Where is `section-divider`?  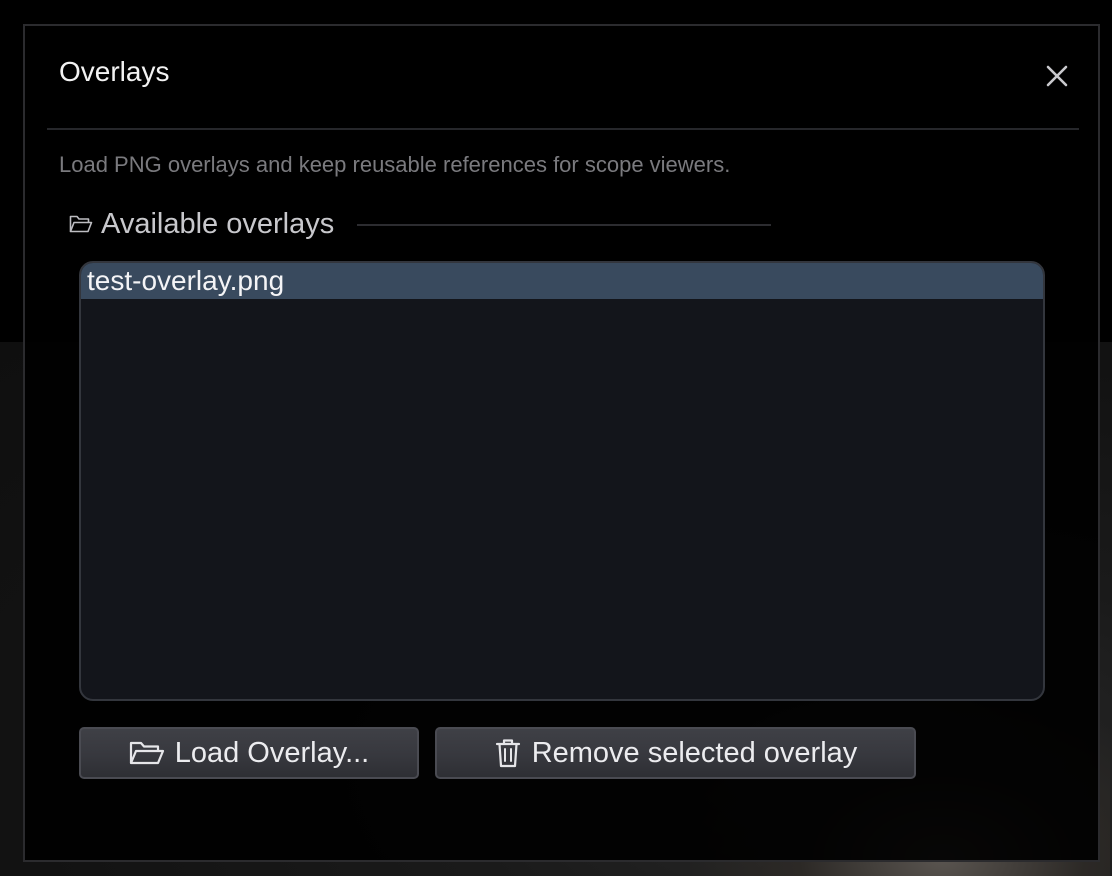
section-divider is located at coordinates (564, 225).